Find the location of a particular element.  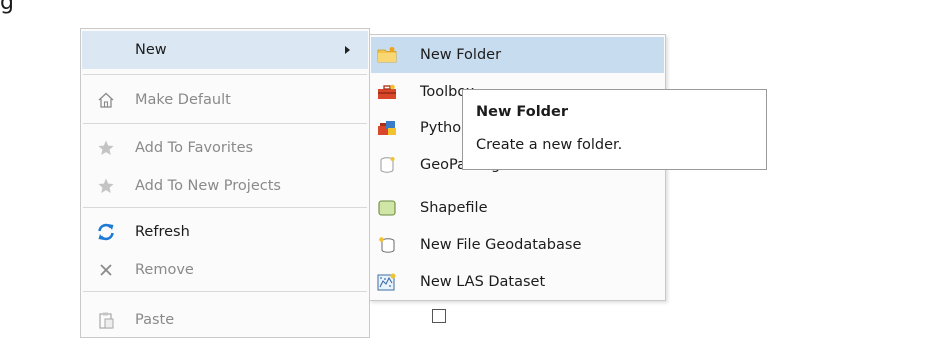

menu-item-label: Remove is located at coordinates (164, 270).